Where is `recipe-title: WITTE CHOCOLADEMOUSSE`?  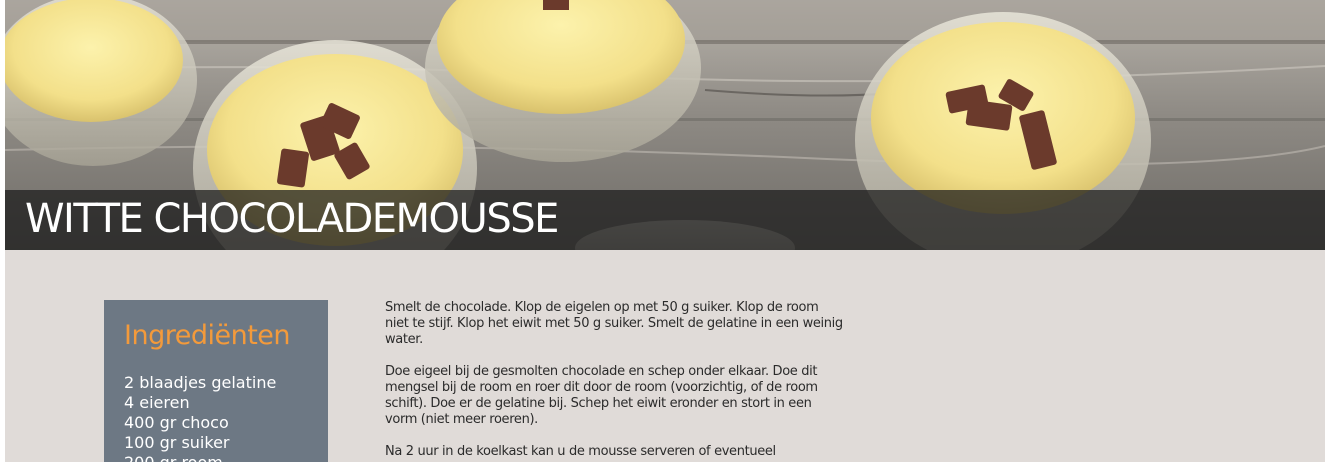 recipe-title: WITTE CHOCOLADEMOUSSE is located at coordinates (292, 219).